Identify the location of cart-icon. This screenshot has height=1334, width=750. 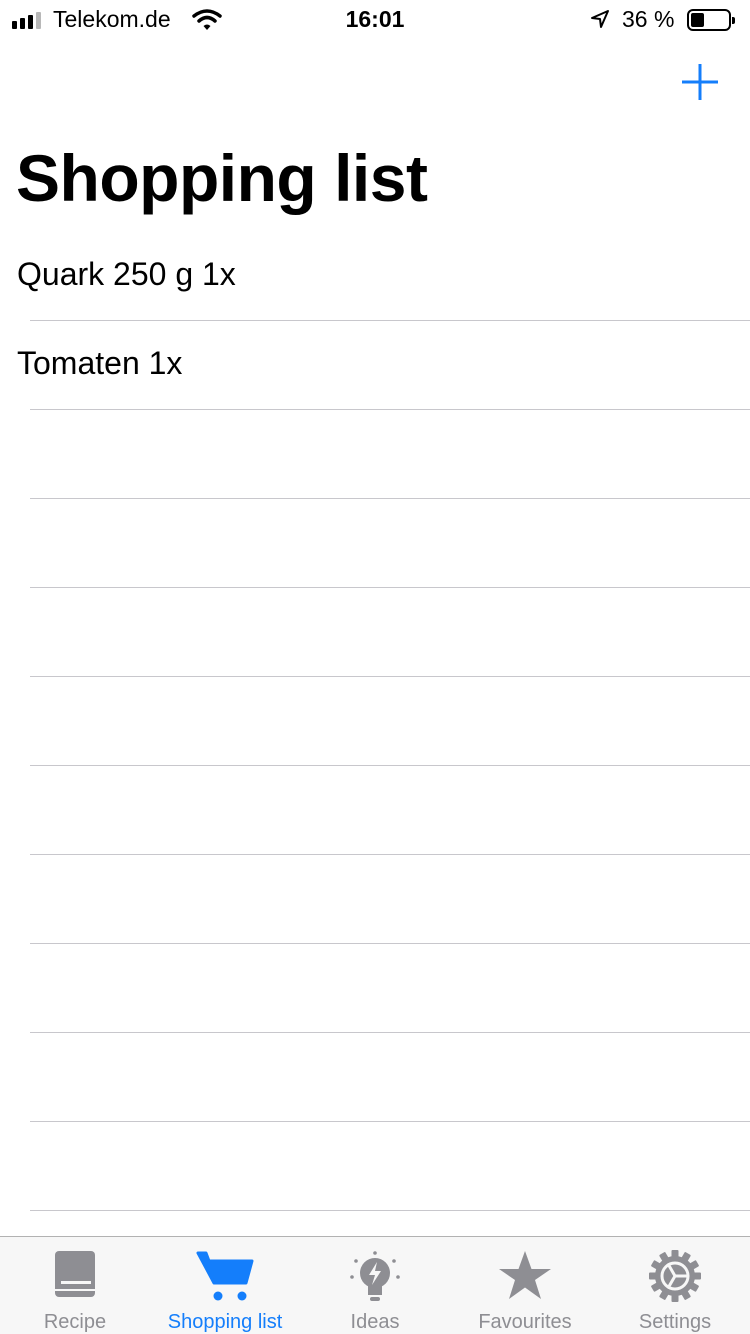
(225, 1278).